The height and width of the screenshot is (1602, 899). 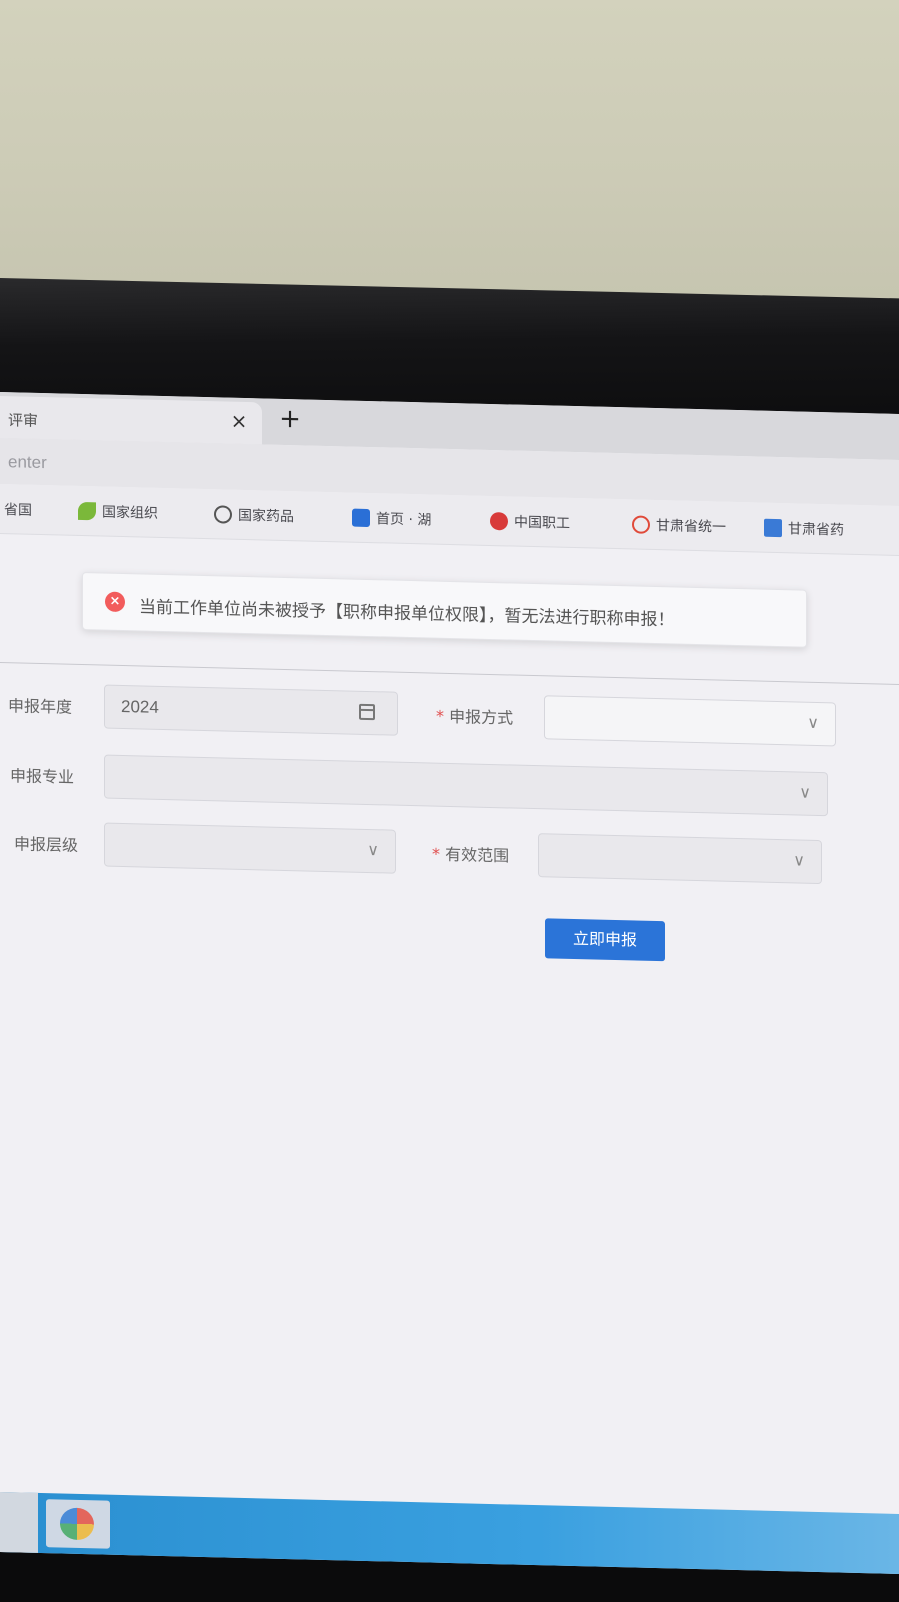 I want to click on bookmark-label: 国家组织, so click(x=130, y=513).